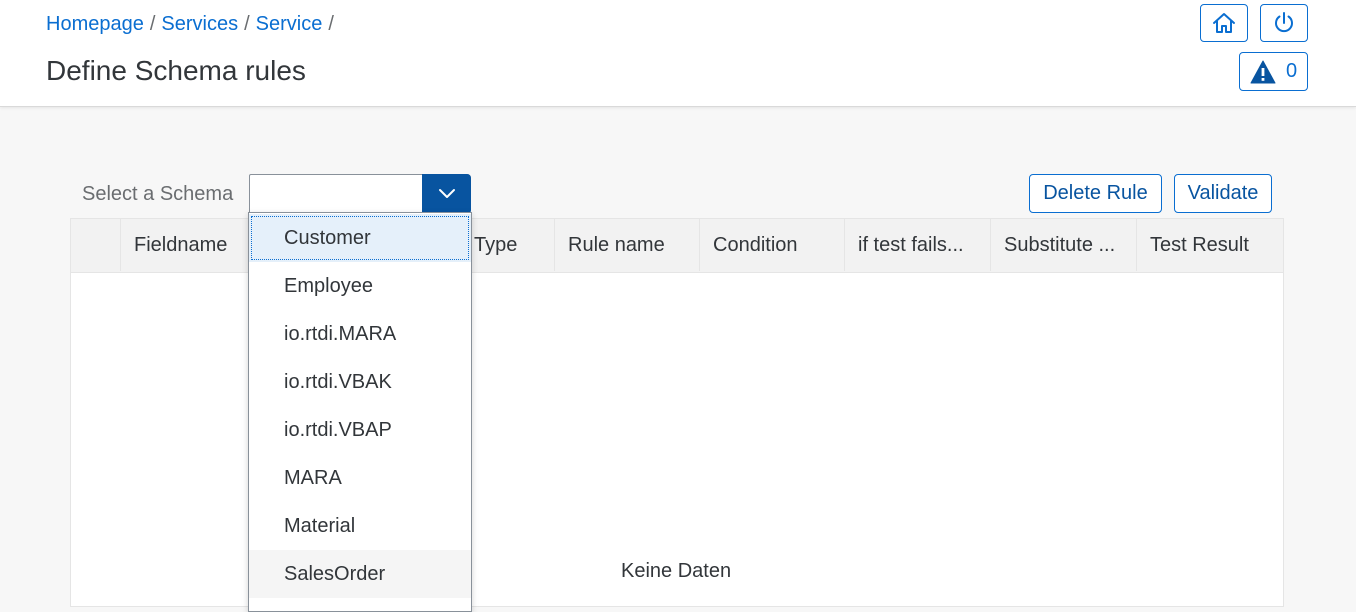 This screenshot has width=1356, height=612. Describe the element at coordinates (1210, 245) in the screenshot. I see `column-header-test-result: Test Result` at that location.